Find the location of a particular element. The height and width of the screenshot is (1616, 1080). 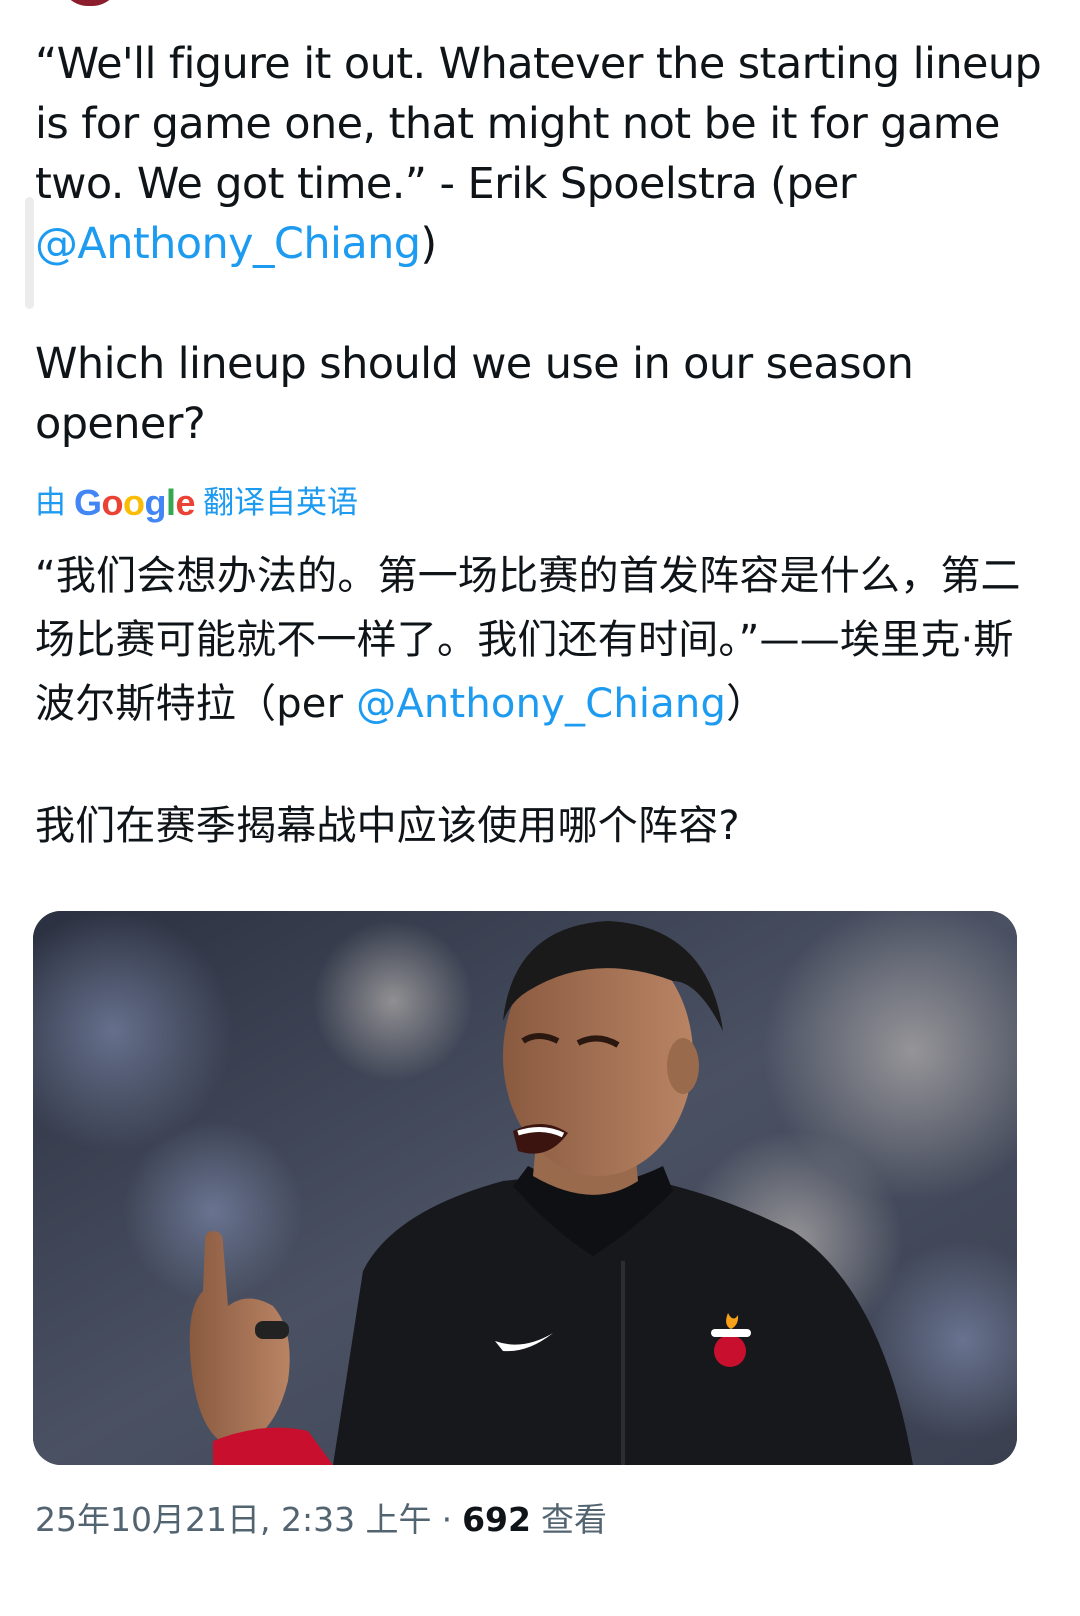

translated-by-prefix: 由 is located at coordinates (50, 503).